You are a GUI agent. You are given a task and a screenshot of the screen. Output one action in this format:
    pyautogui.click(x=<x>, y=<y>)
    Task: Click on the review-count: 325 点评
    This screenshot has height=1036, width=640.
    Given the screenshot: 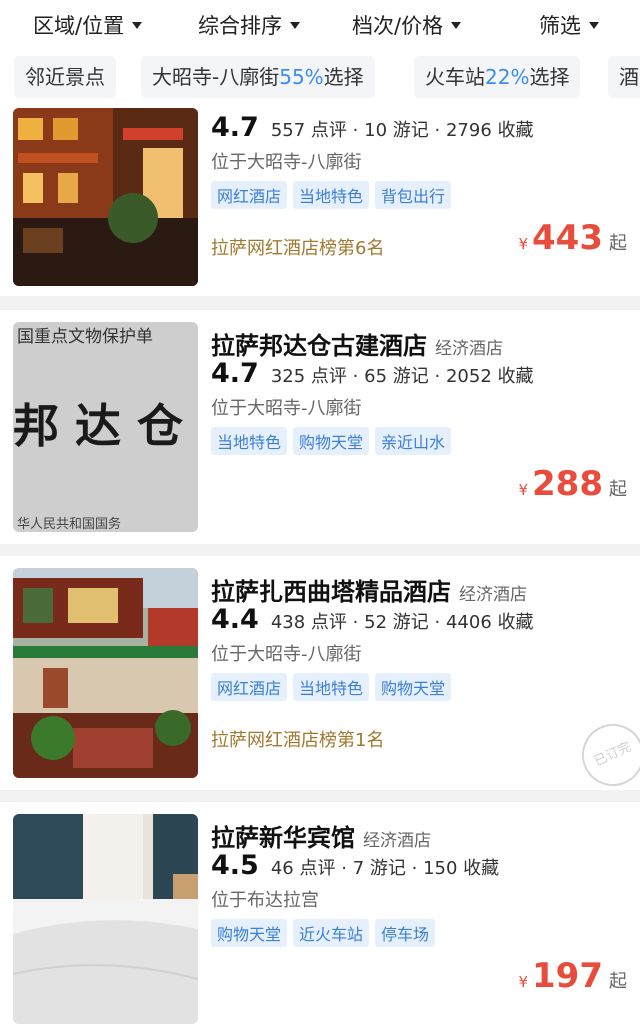 What is the action you would take?
    pyautogui.click(x=308, y=376)
    